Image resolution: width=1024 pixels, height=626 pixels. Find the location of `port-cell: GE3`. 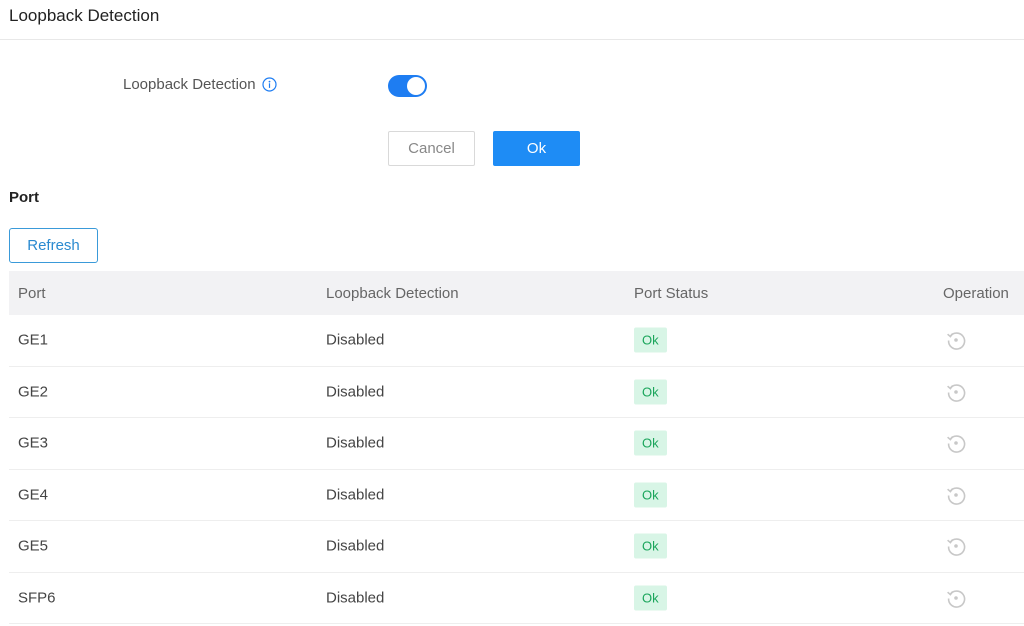

port-cell: GE3 is located at coordinates (33, 443).